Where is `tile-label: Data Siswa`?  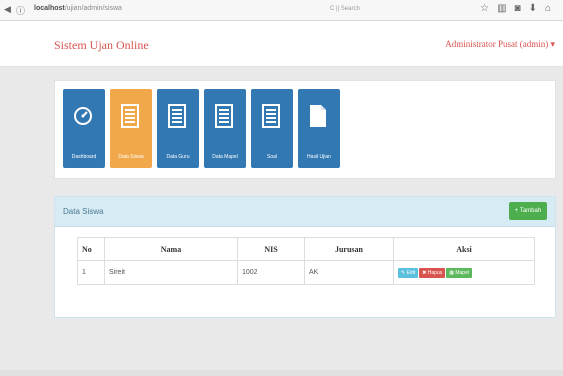
tile-label: Data Siswa is located at coordinates (131, 157).